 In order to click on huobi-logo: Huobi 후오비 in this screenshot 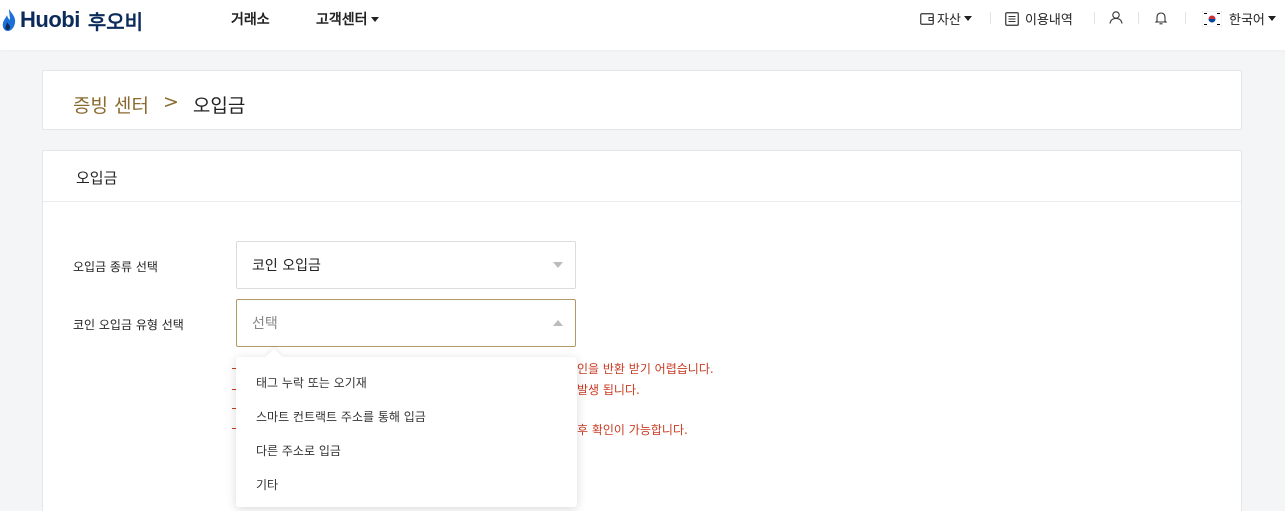, I will do `click(71, 20)`.